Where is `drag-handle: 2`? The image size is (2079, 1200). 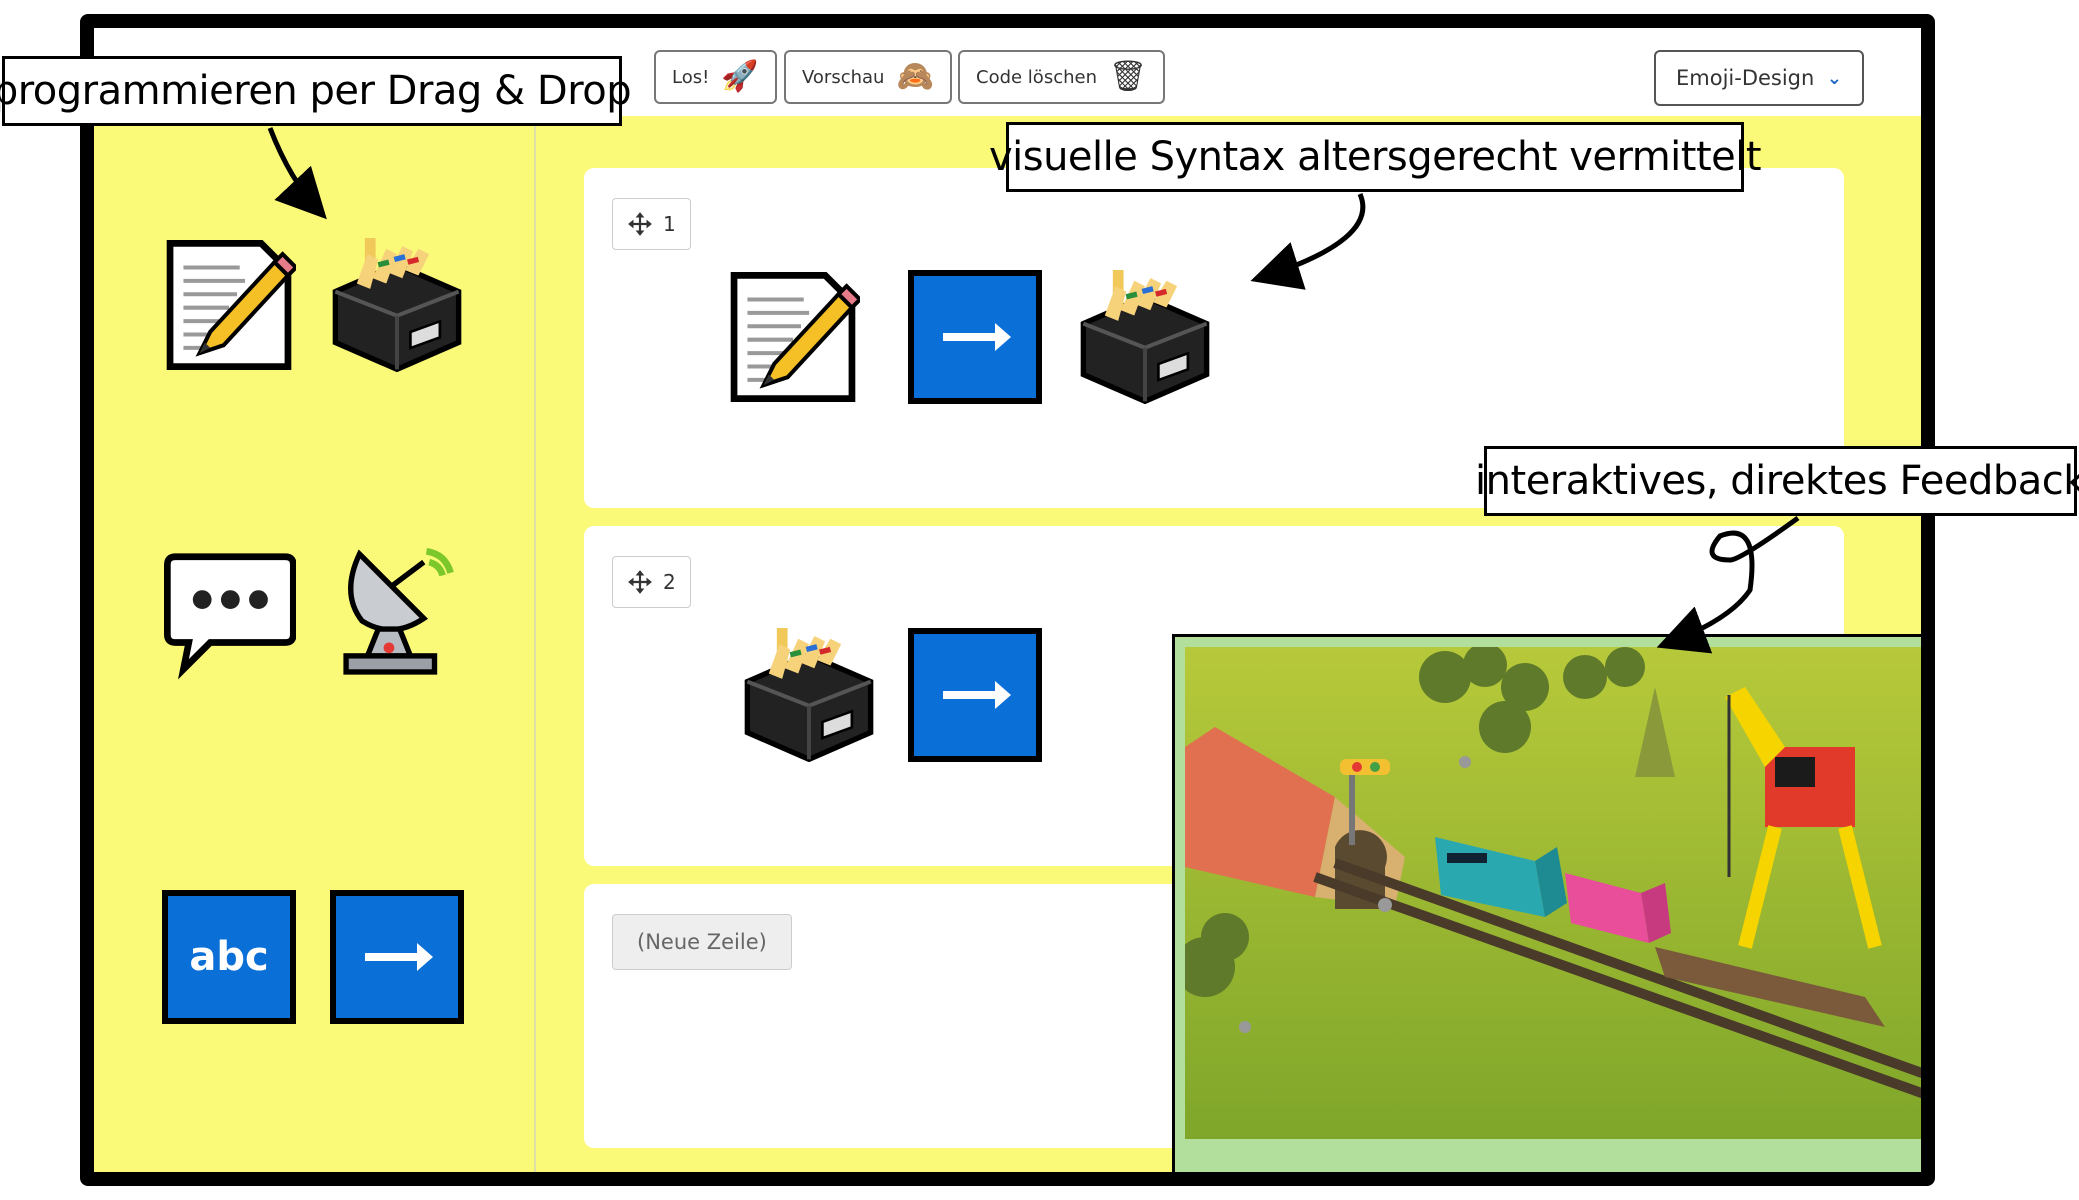 drag-handle: 2 is located at coordinates (651, 582).